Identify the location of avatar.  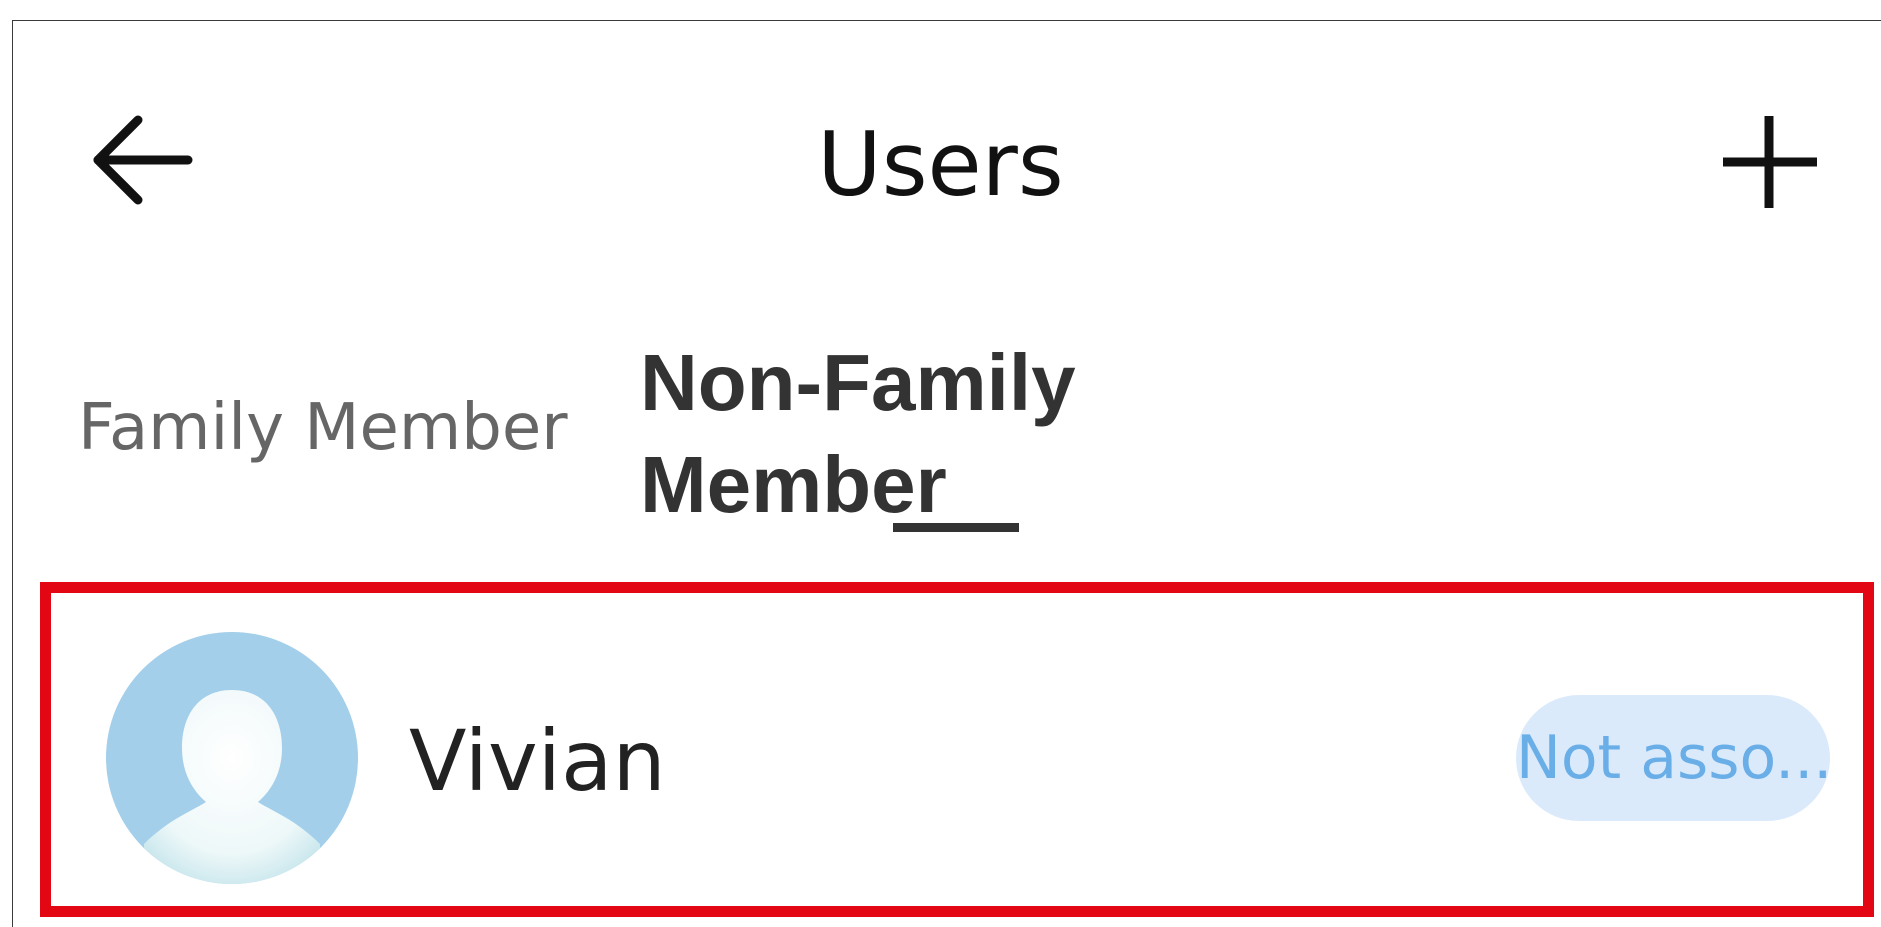
(232, 758).